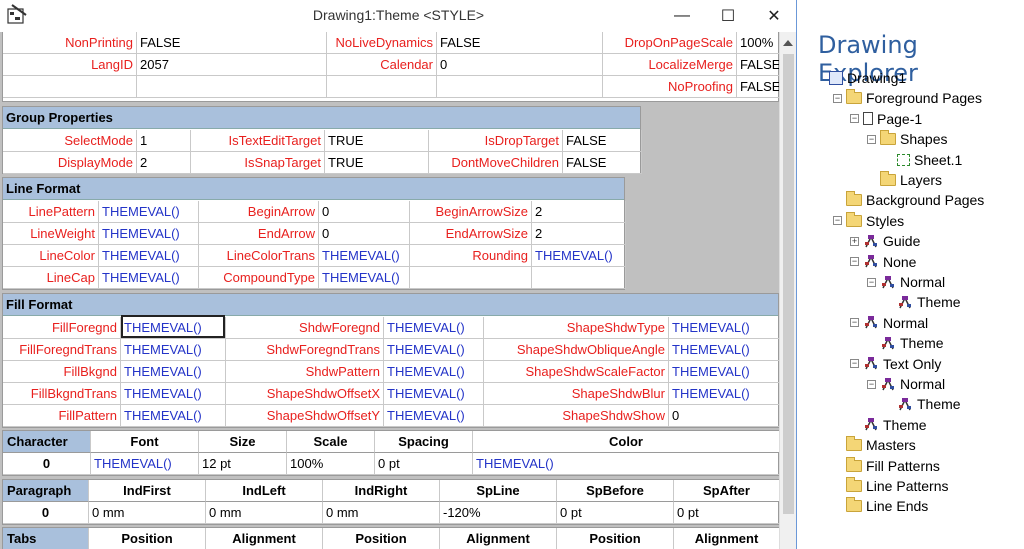  What do you see at coordinates (888, 282) in the screenshot?
I see `style-icon` at bounding box center [888, 282].